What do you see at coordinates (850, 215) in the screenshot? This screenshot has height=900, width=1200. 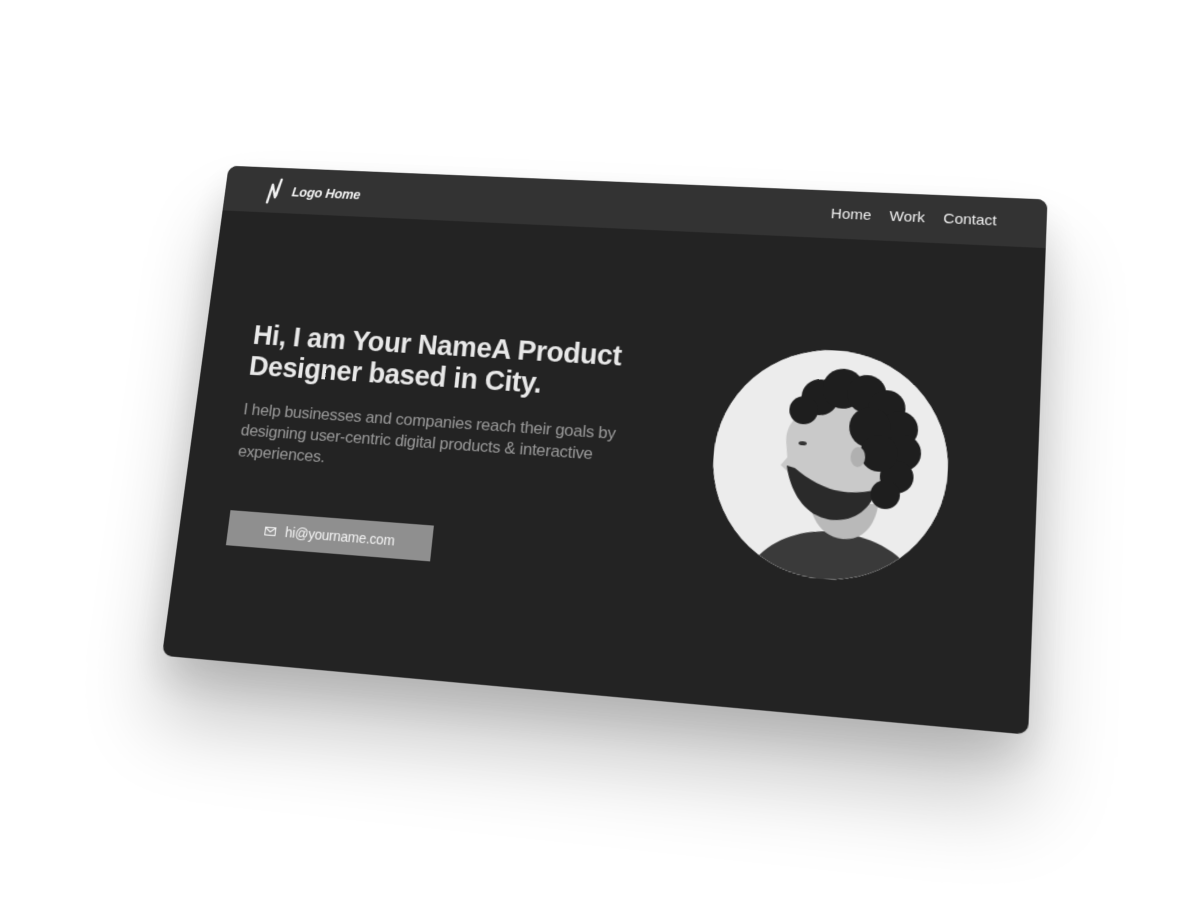 I see `nav-link-home: Home` at bounding box center [850, 215].